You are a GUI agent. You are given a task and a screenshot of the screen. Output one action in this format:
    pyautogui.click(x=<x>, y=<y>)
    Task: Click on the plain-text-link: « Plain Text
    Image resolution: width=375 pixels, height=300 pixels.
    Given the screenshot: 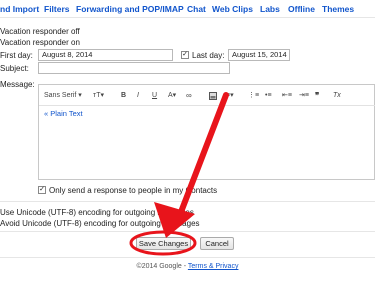 What is the action you would take?
    pyautogui.click(x=63, y=113)
    